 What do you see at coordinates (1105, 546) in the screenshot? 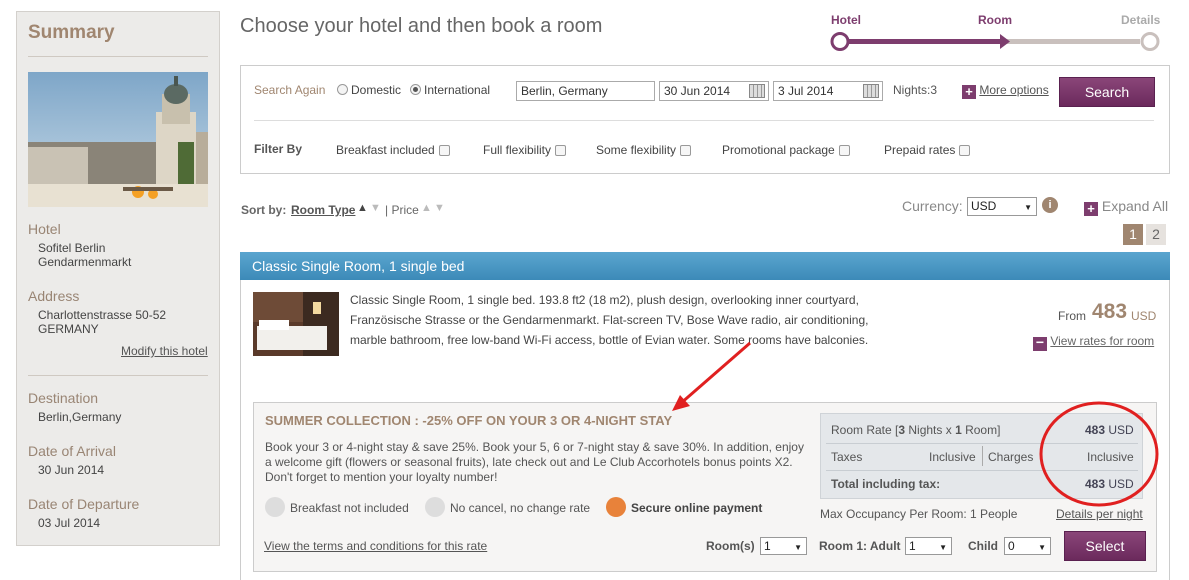
I see `select-button: Select` at bounding box center [1105, 546].